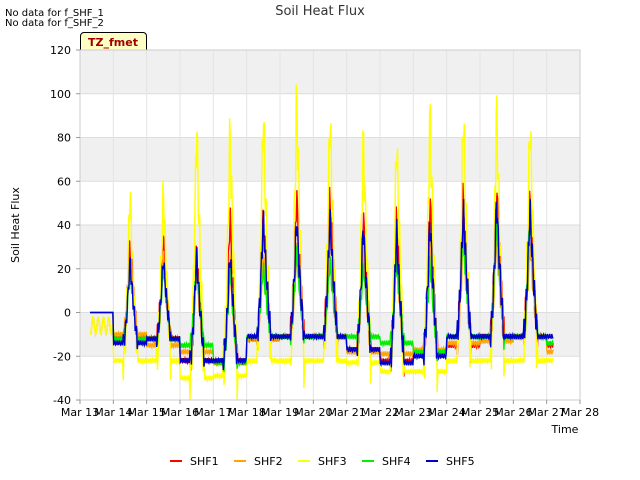  Describe the element at coordinates (64, 181) in the screenshot. I see `y-tick-label: 60` at that location.